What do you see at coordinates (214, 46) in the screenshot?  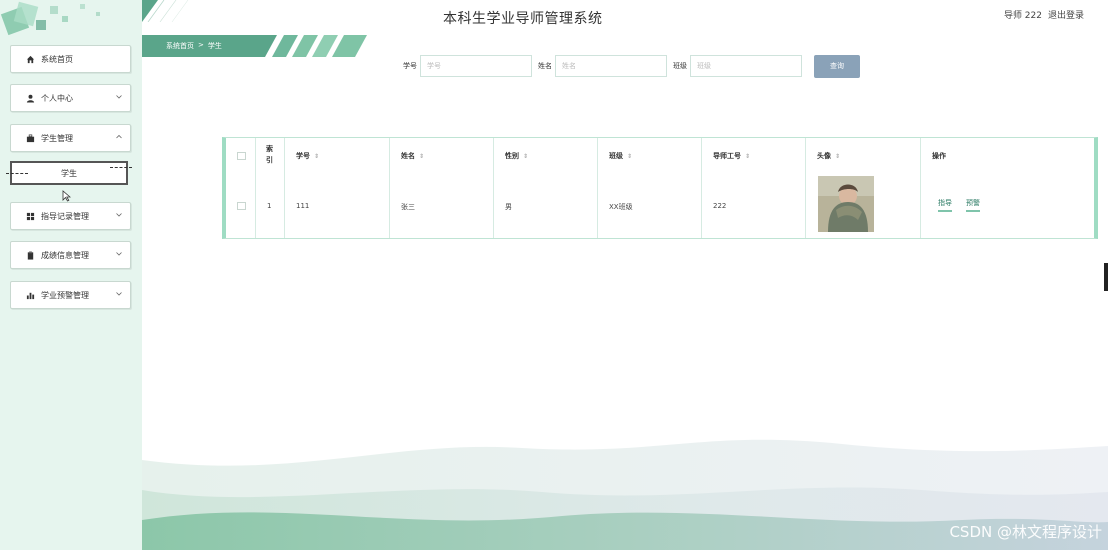 I see `breadcrumb-current: 学生` at bounding box center [214, 46].